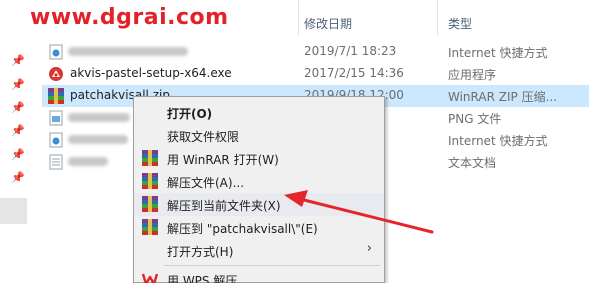 This screenshot has height=283, width=589. I want to click on menu-item-label: 解压到 "patchakvisall\"(E), so click(242, 229).